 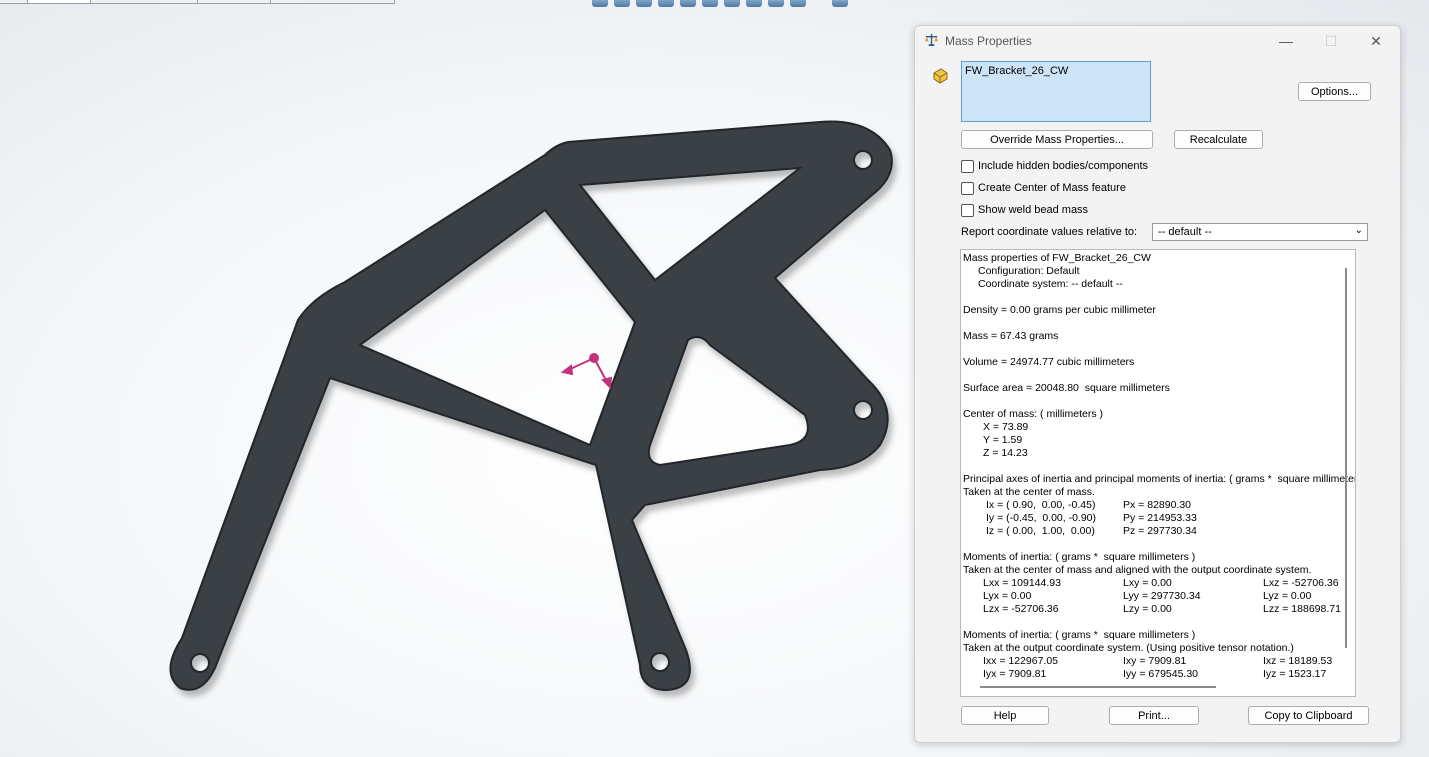 What do you see at coordinates (940, 76) in the screenshot?
I see `part-icon` at bounding box center [940, 76].